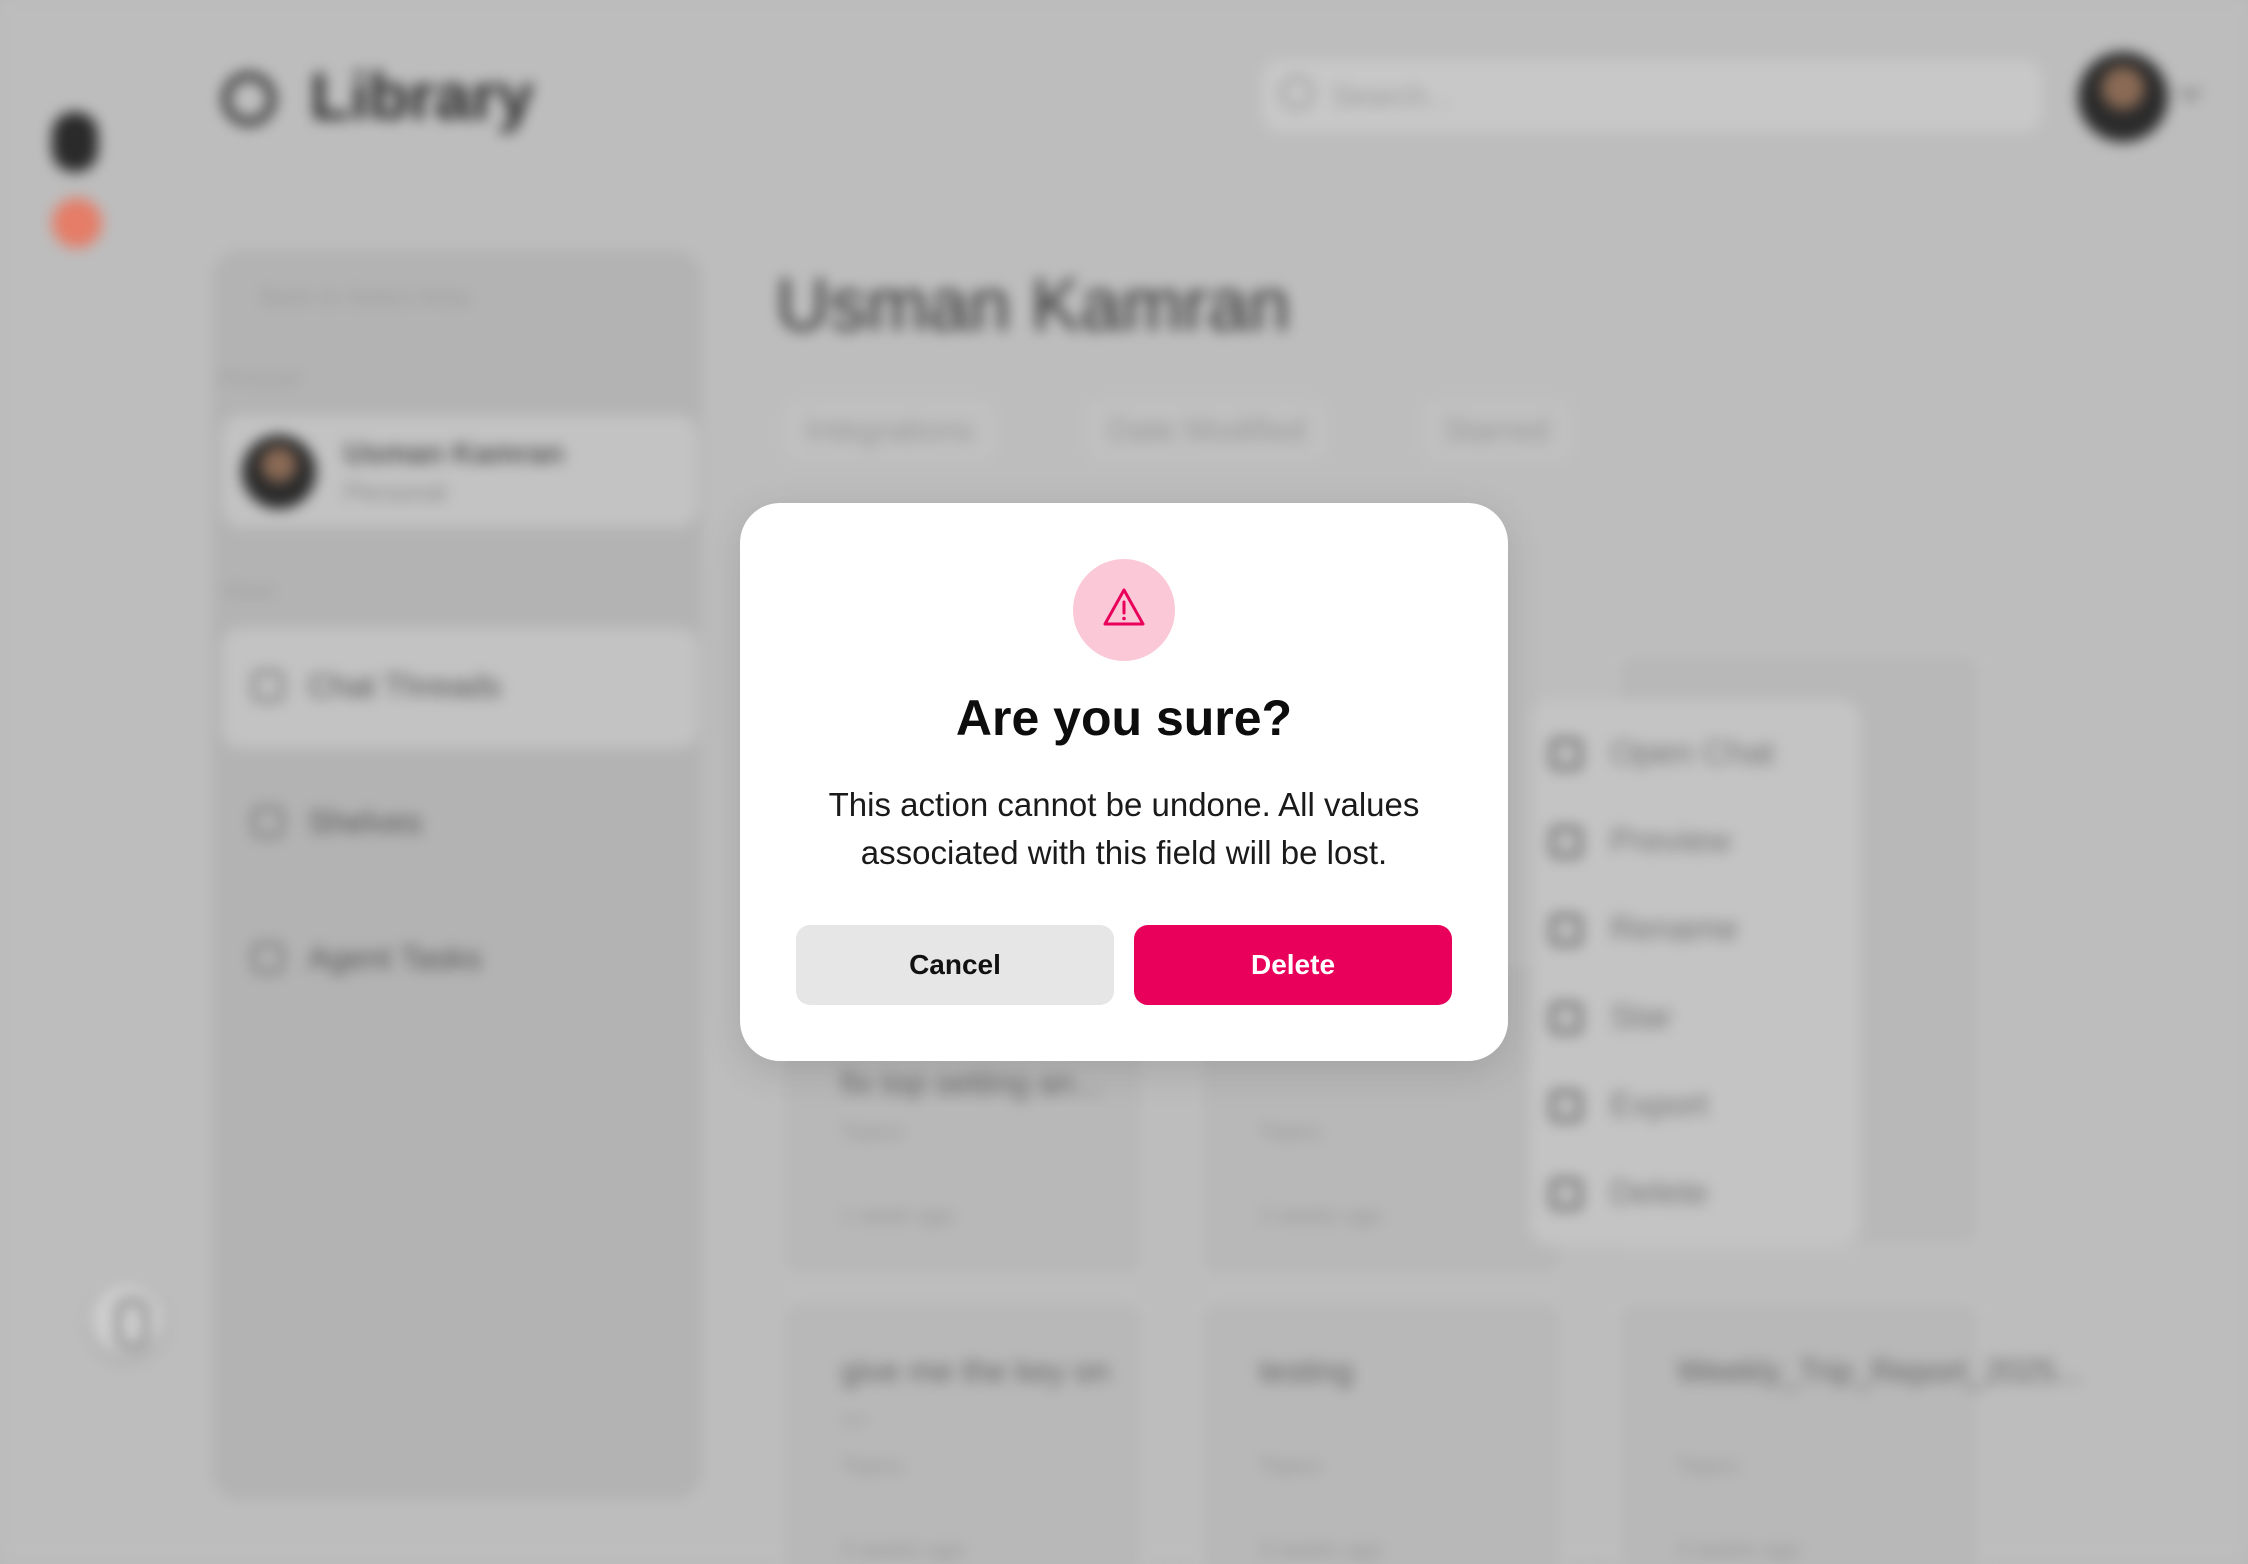 This screenshot has width=2248, height=1564. I want to click on thread-card-time: 1 week ago, so click(897, 1215).